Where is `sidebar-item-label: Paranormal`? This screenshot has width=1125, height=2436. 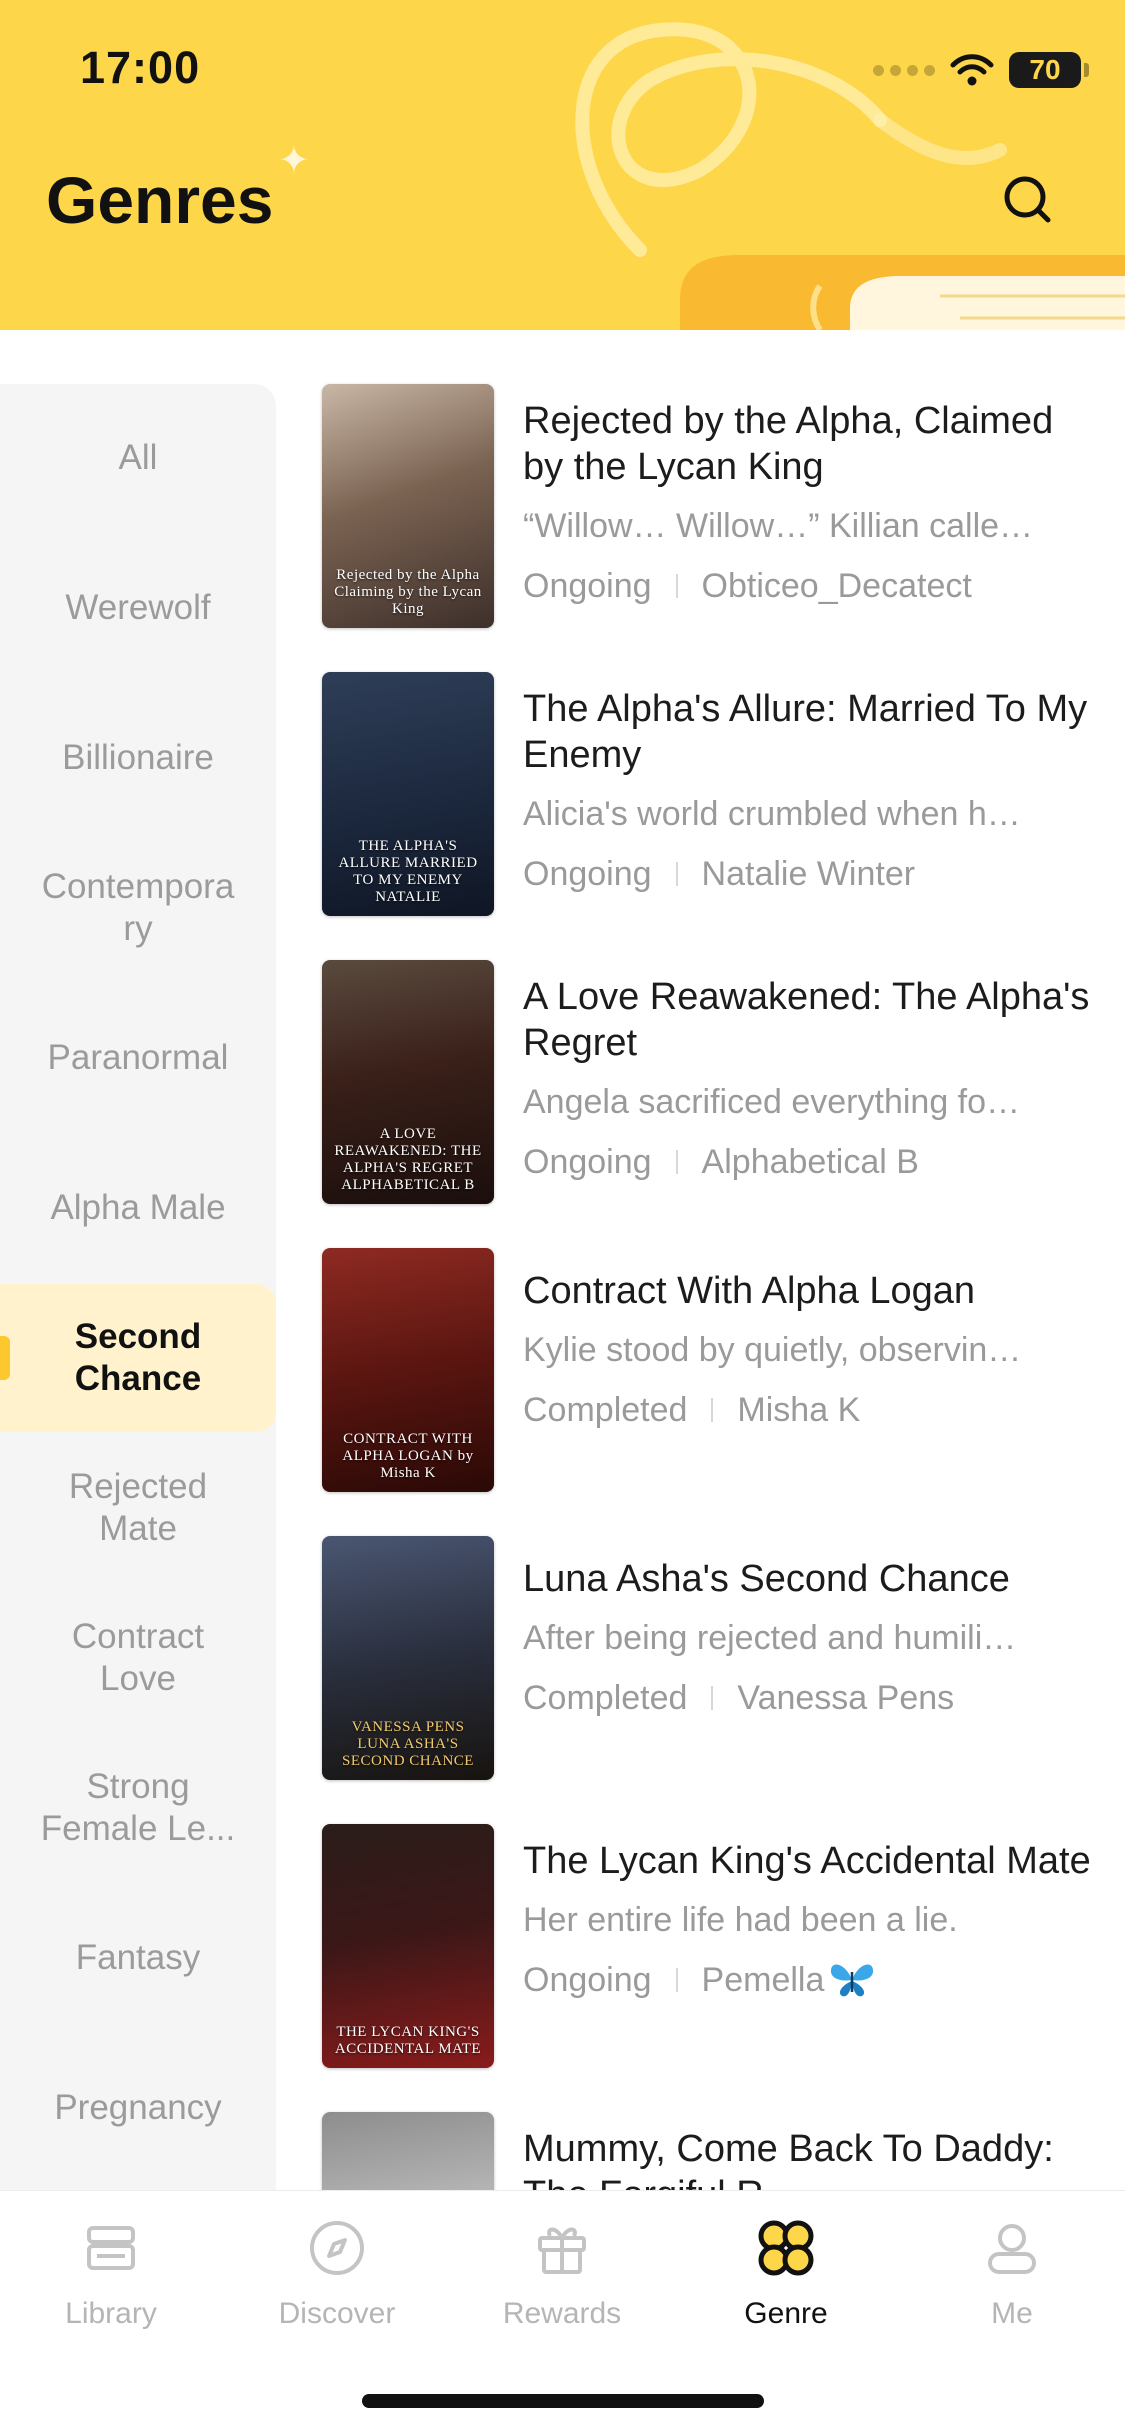
sidebar-item-label: Paranormal is located at coordinates (138, 1057).